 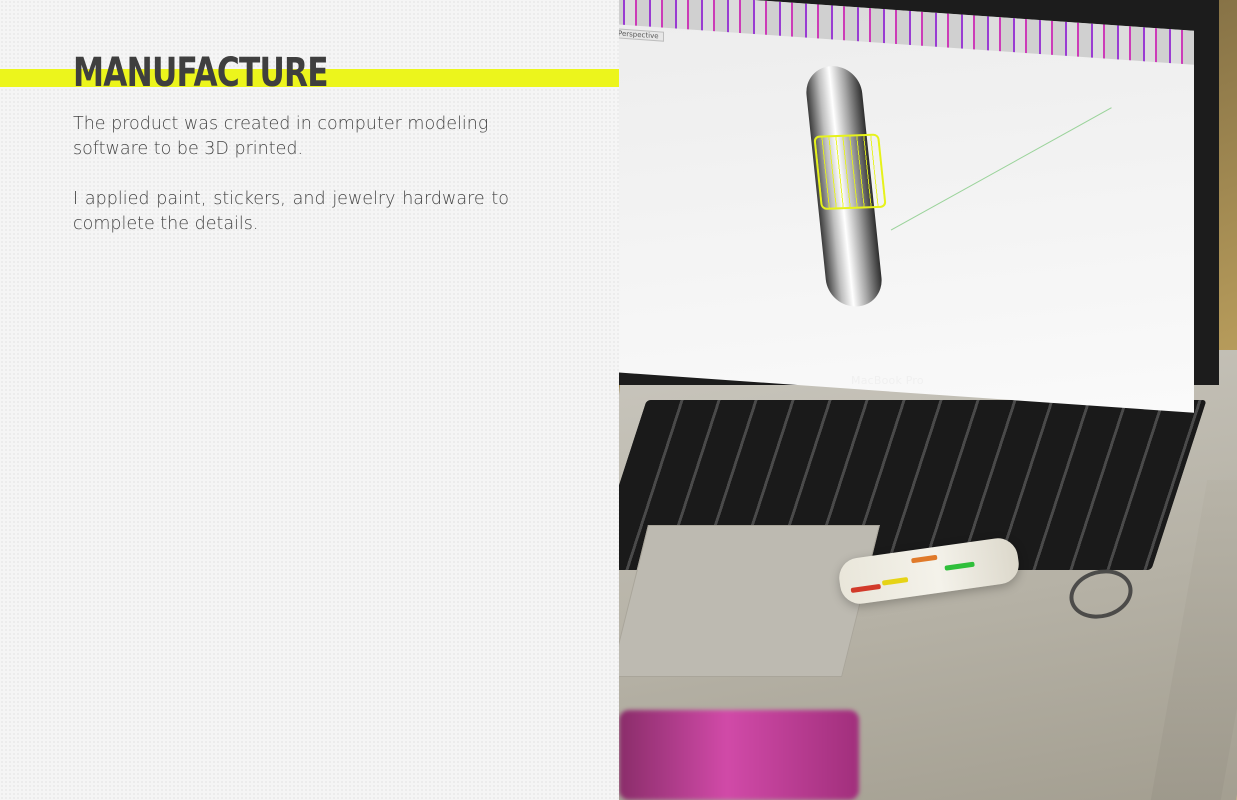 What do you see at coordinates (924, 559) in the screenshot?
I see `keychain-orange-stripe` at bounding box center [924, 559].